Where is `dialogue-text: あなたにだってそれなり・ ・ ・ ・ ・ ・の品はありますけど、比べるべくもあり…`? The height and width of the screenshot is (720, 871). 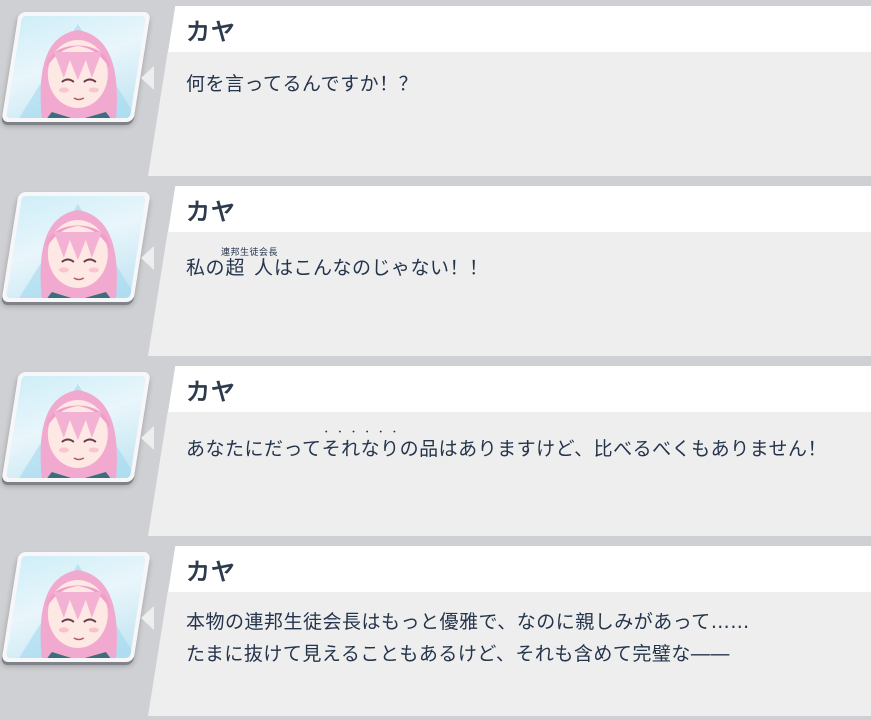
dialogue-text: あなたにだってそれなり・ ・ ・ ・ ・ ・の品はありますけど、比べるべくもあり… is located at coordinates (506, 446).